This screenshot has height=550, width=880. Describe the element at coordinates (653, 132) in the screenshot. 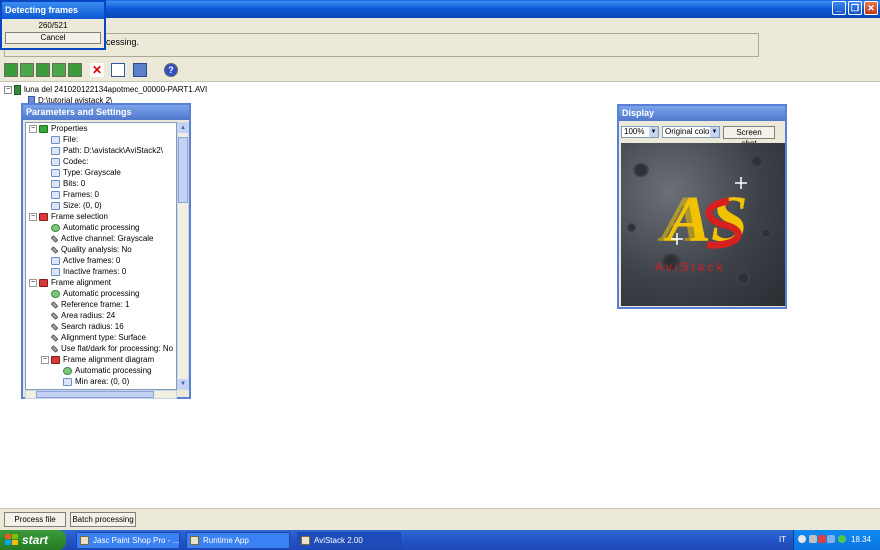

I see `chevron-down-icon: ▼` at that location.